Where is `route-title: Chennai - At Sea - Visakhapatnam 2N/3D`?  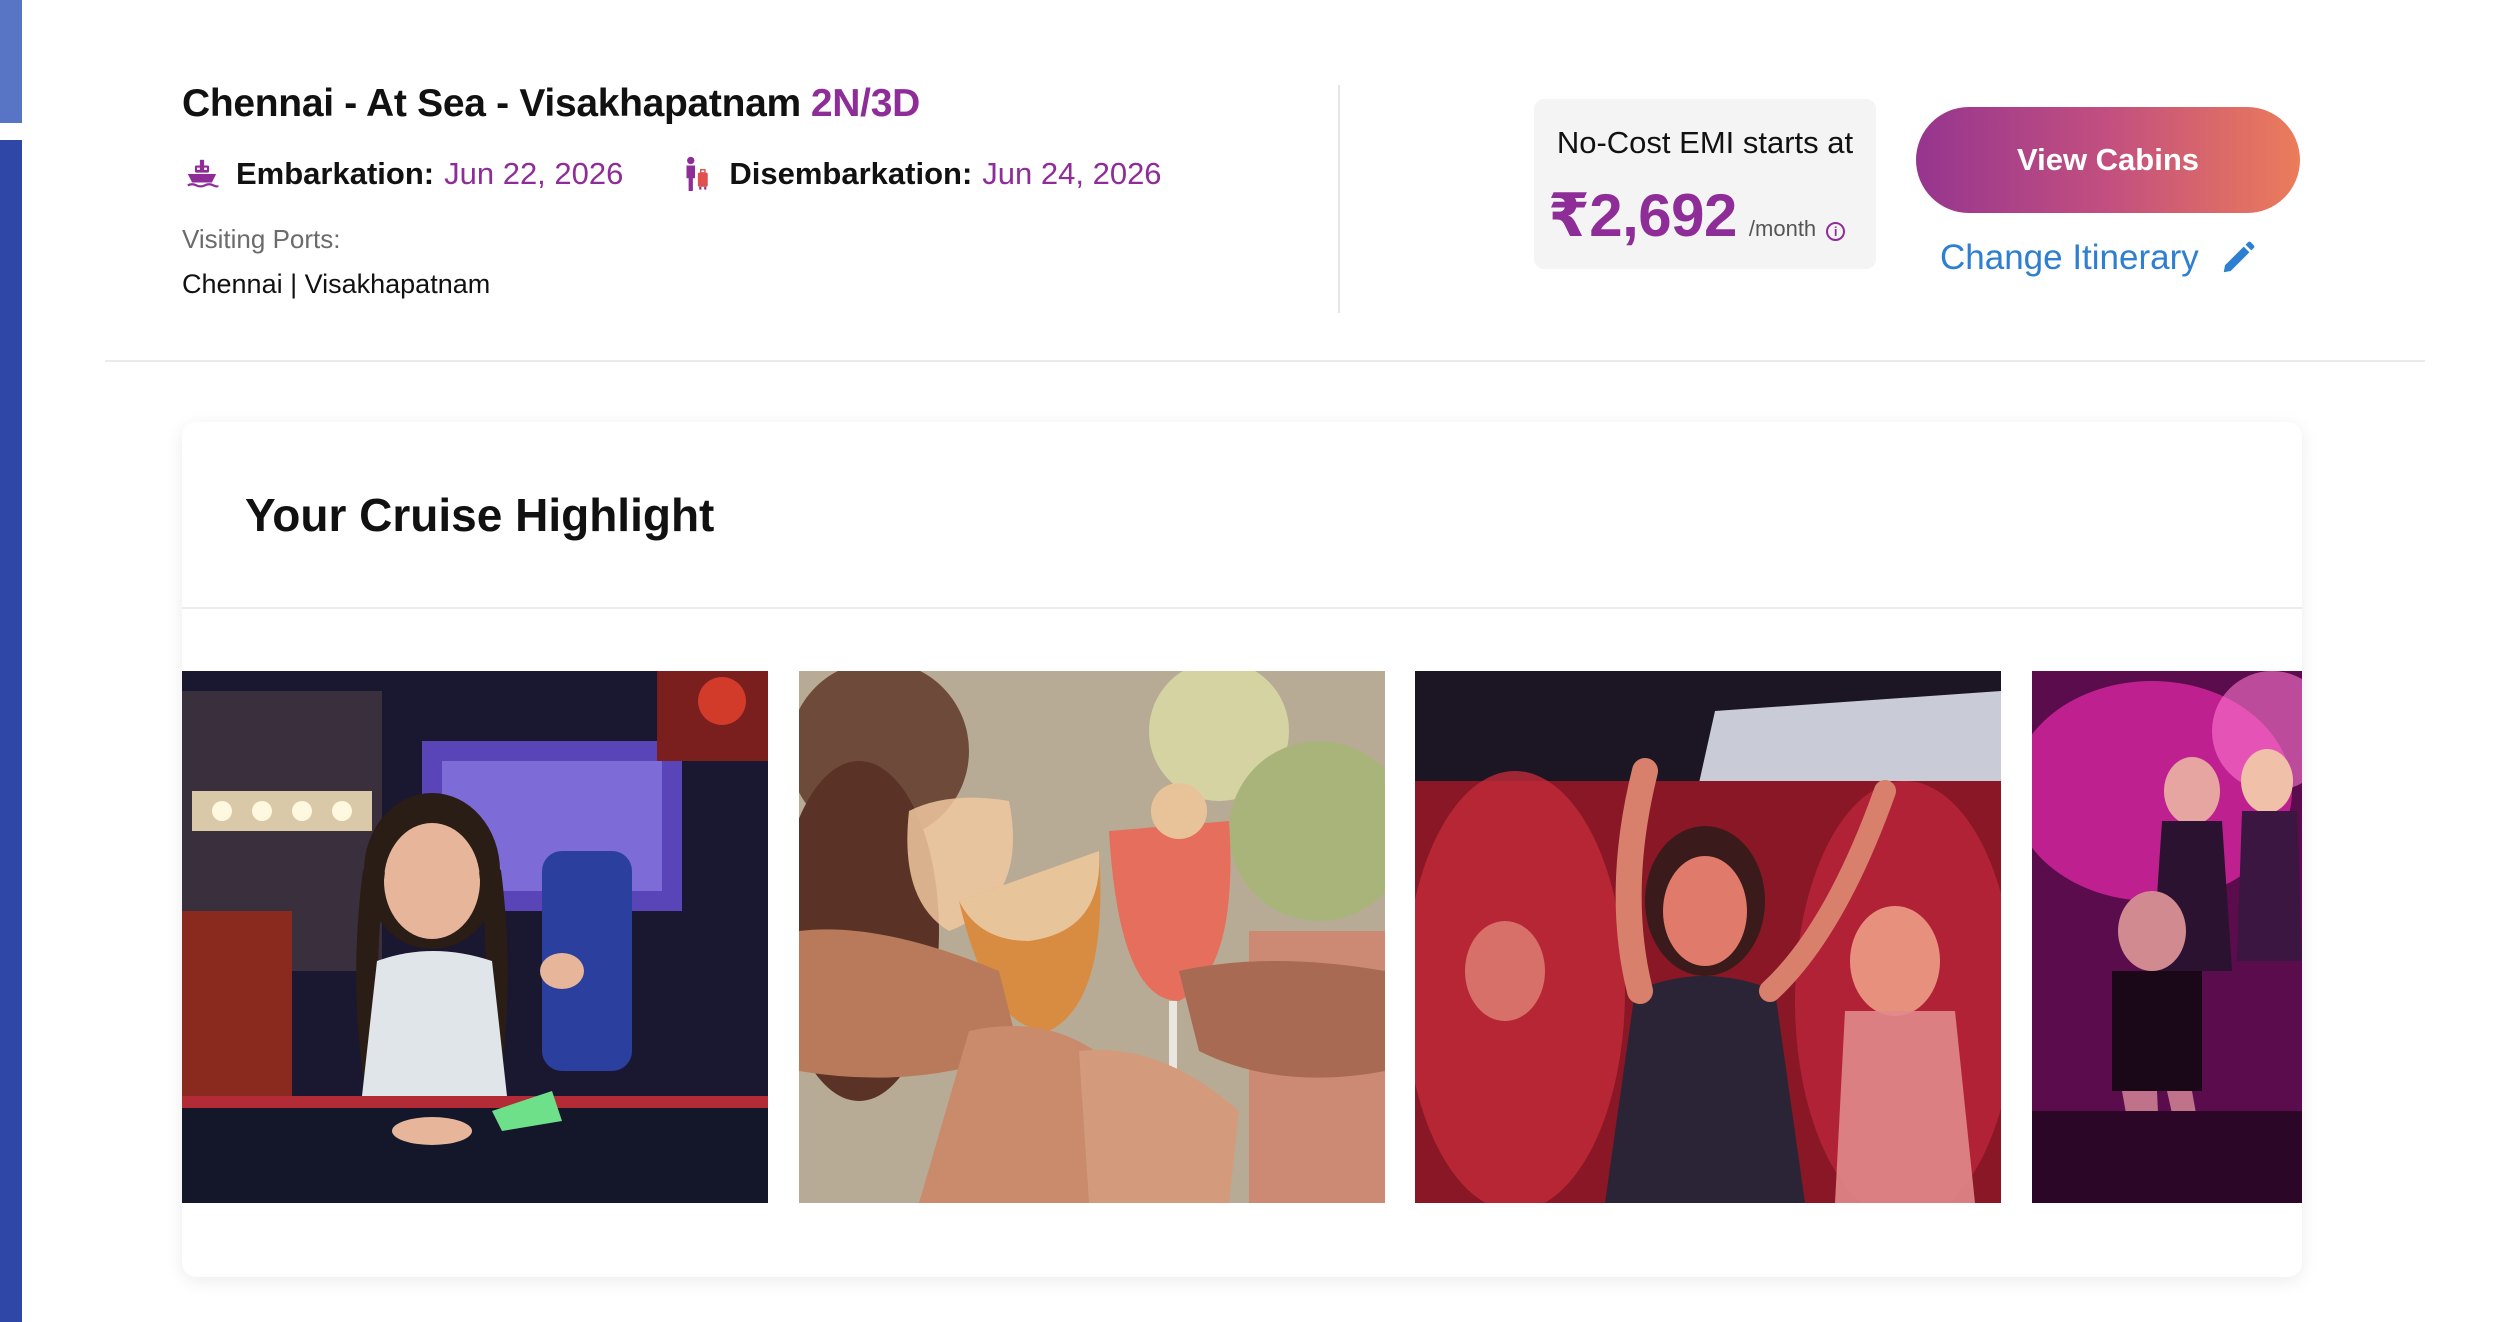 route-title: Chennai - At Sea - Visakhapatnam 2N/3D is located at coordinates (757, 104).